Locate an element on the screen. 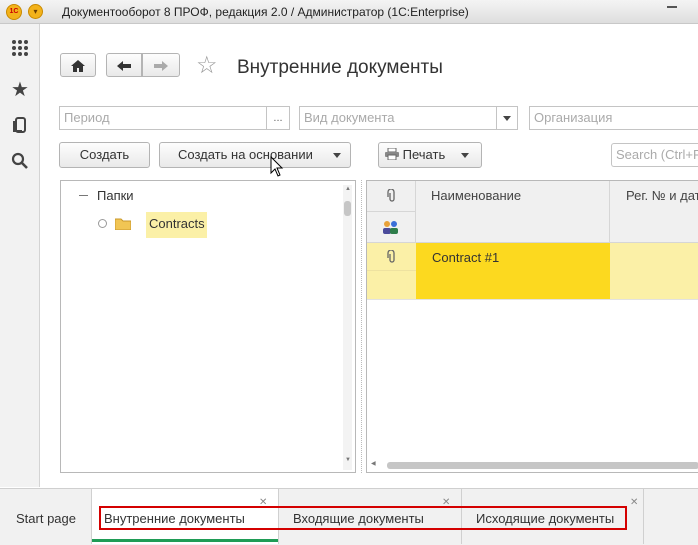  arrow-left-icon is located at coordinates (124, 66).